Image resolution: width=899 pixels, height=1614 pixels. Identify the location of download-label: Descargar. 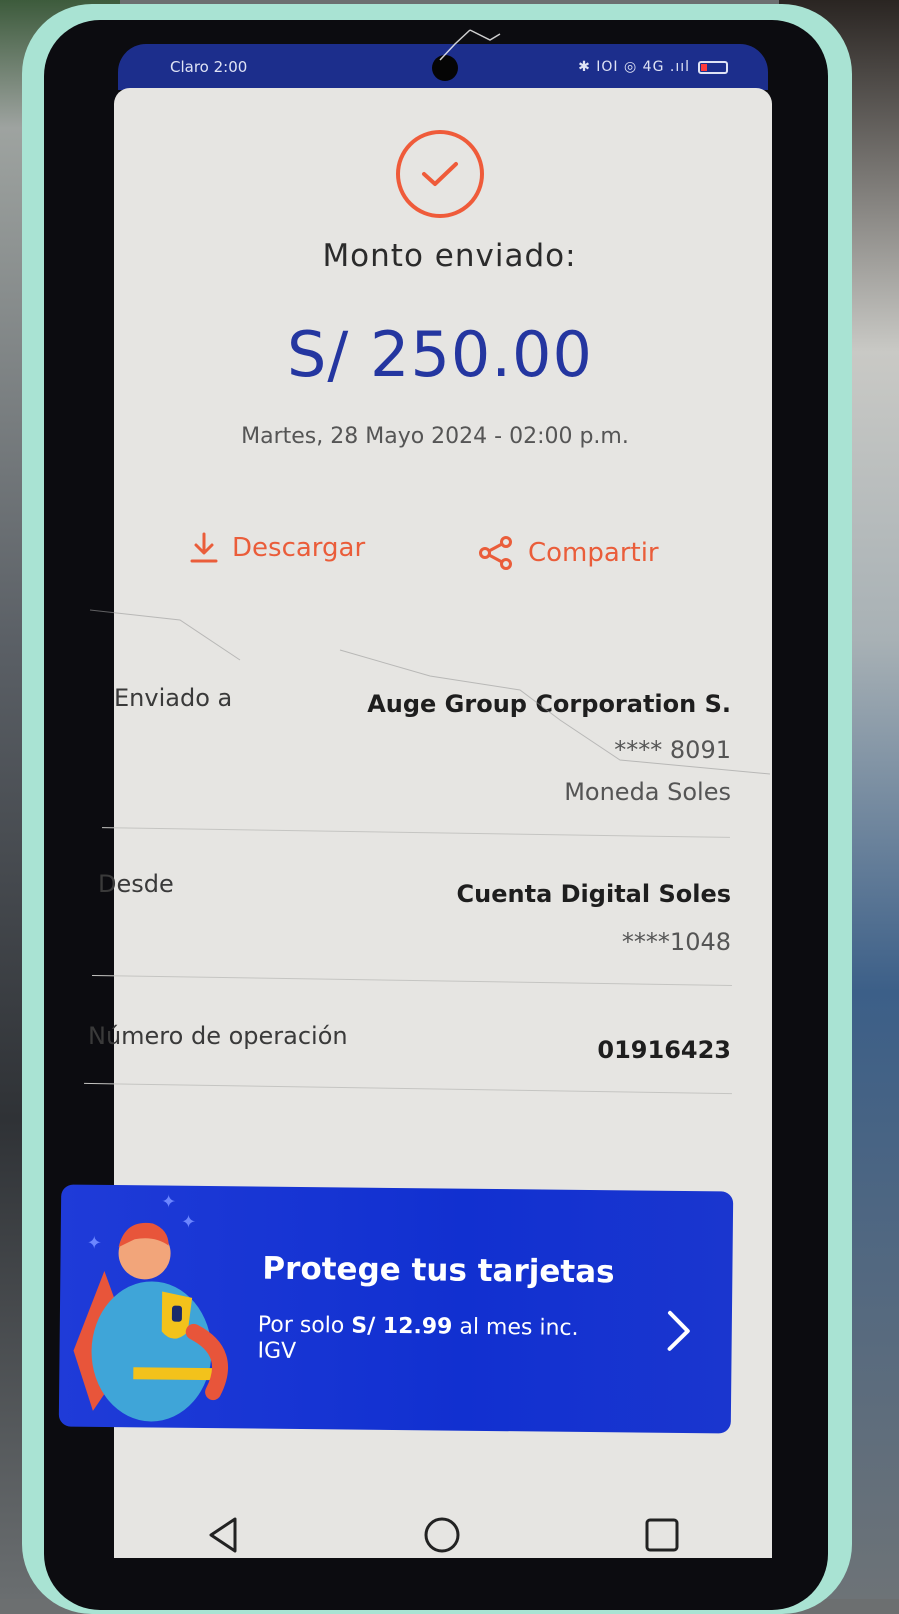
(299, 548).